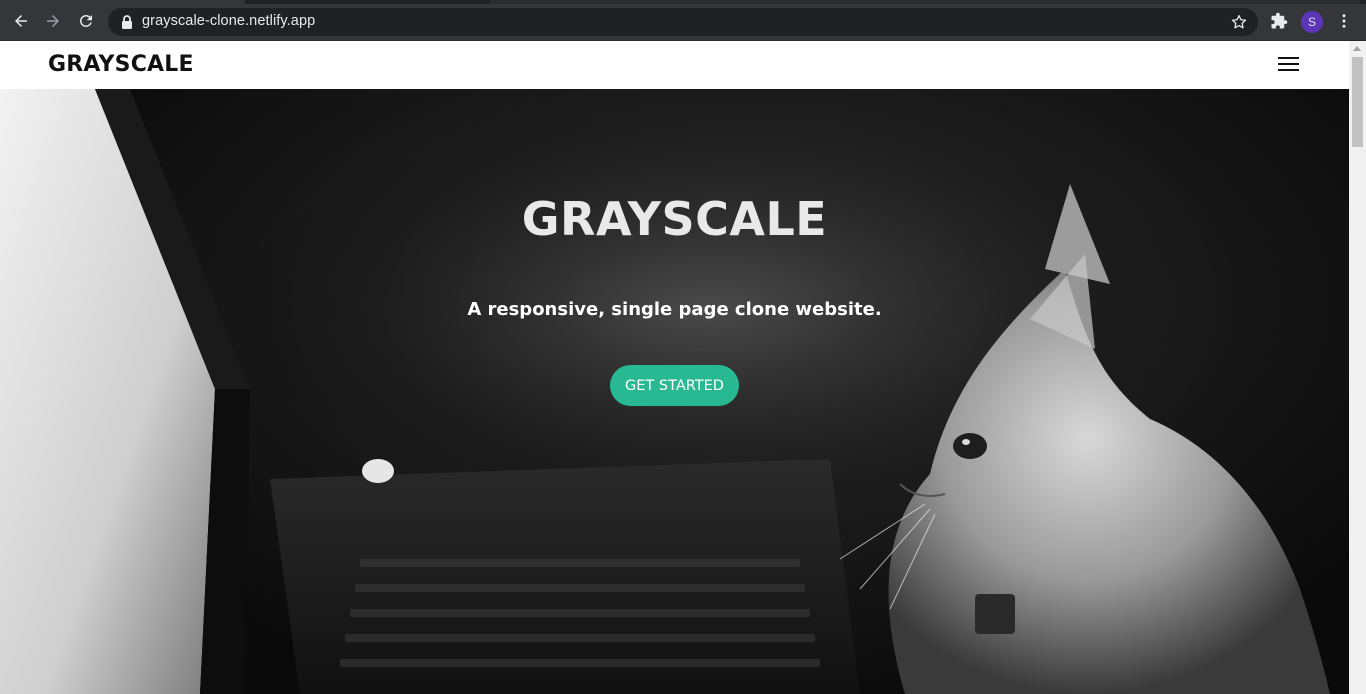 This screenshot has width=1366, height=694. What do you see at coordinates (228, 21) in the screenshot?
I see `url-text: grayscale-clone.netlify.app` at bounding box center [228, 21].